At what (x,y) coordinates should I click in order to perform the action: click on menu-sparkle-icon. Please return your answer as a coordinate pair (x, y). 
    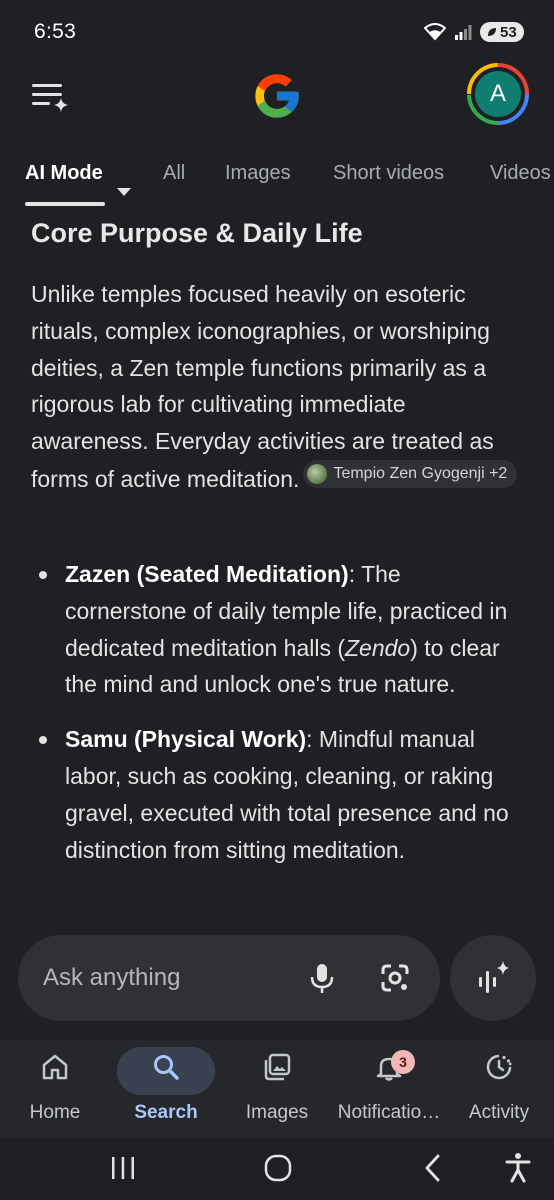
    Looking at the image, I should click on (50, 98).